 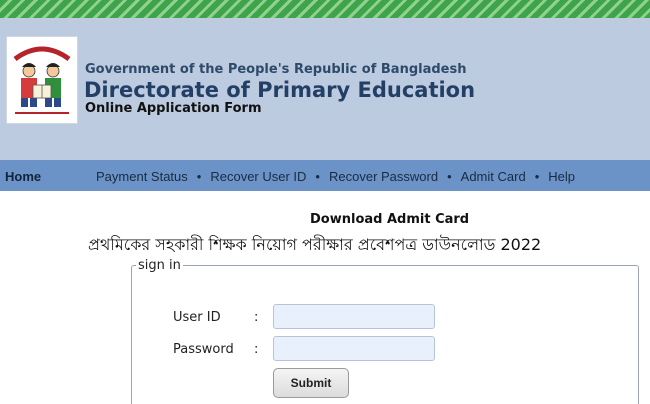 What do you see at coordinates (493, 176) in the screenshot?
I see `nav-admit-card: Admit Card` at bounding box center [493, 176].